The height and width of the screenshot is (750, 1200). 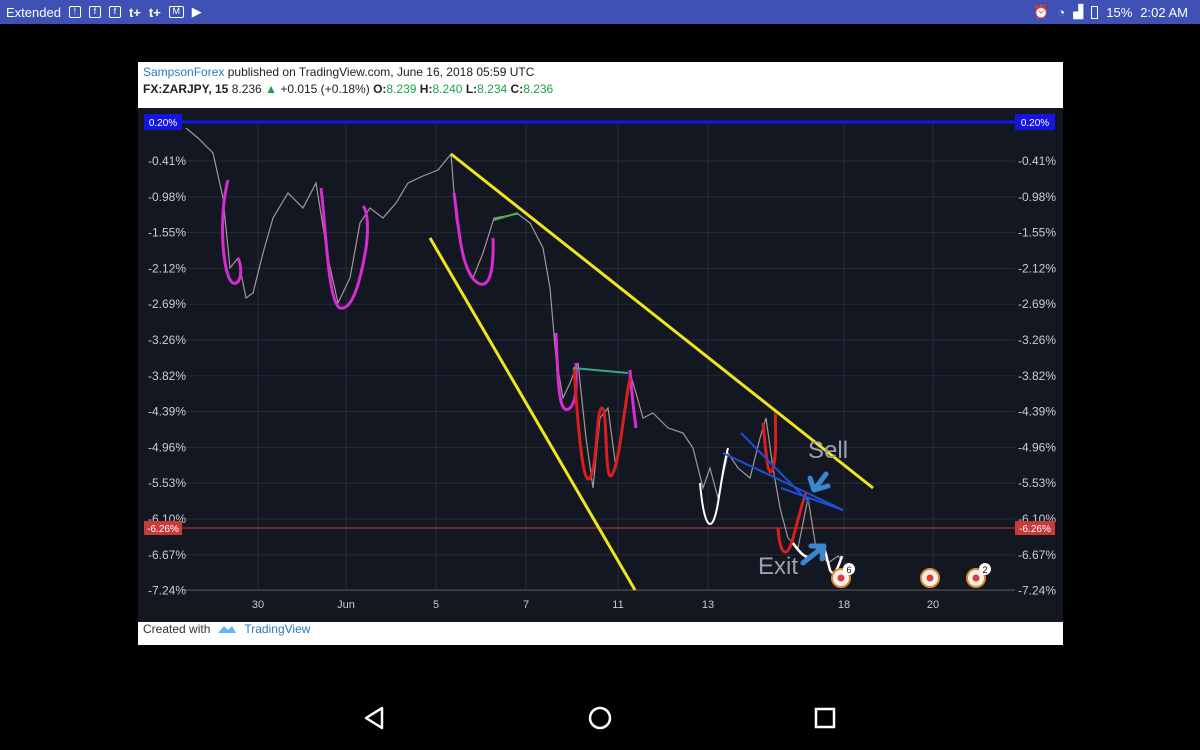 I want to click on battery-icon, so click(x=1095, y=12).